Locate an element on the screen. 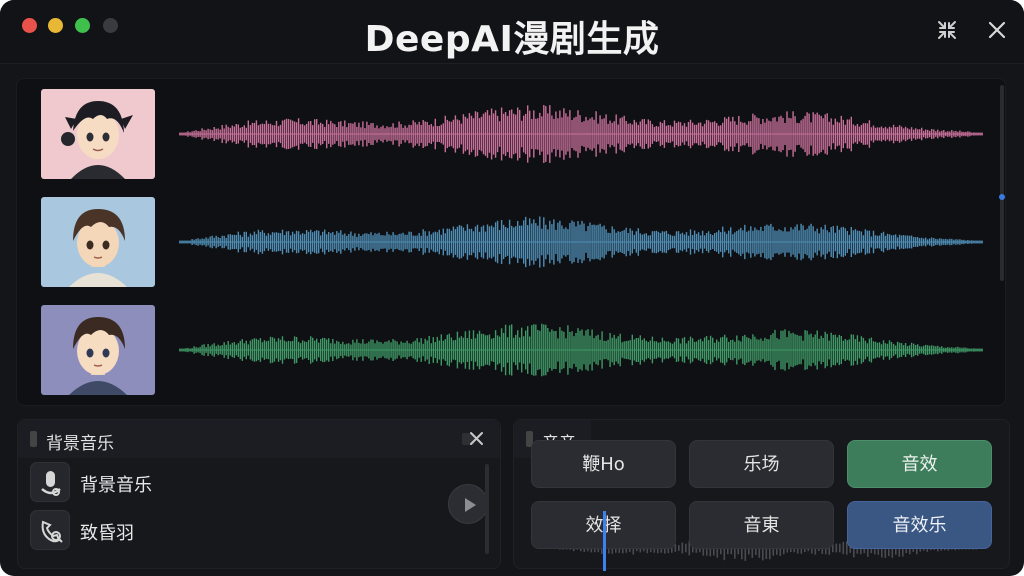  bgm-list-item: 背景音乐 is located at coordinates (250, 483).